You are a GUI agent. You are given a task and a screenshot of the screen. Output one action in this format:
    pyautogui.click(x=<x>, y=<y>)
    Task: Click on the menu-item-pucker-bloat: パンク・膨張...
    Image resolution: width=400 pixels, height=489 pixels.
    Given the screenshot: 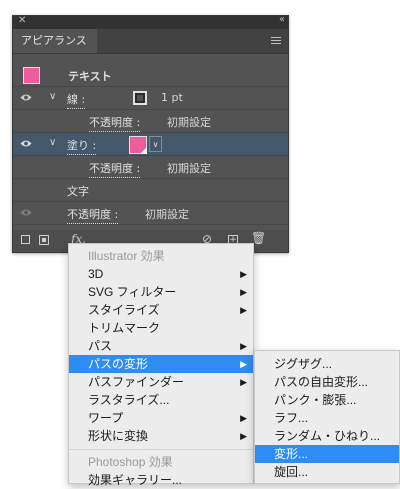 What is the action you would take?
    pyautogui.click(x=327, y=400)
    